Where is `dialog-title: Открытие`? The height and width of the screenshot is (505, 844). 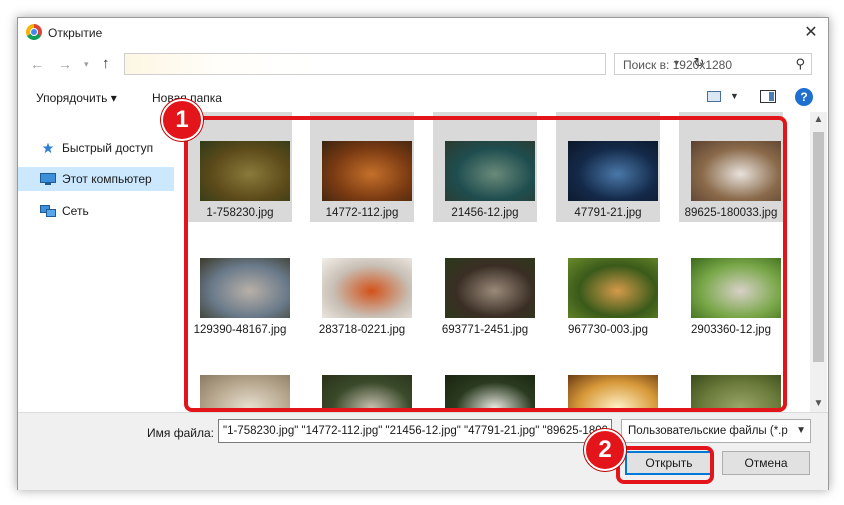
dialog-title: Открытие is located at coordinates (75, 33).